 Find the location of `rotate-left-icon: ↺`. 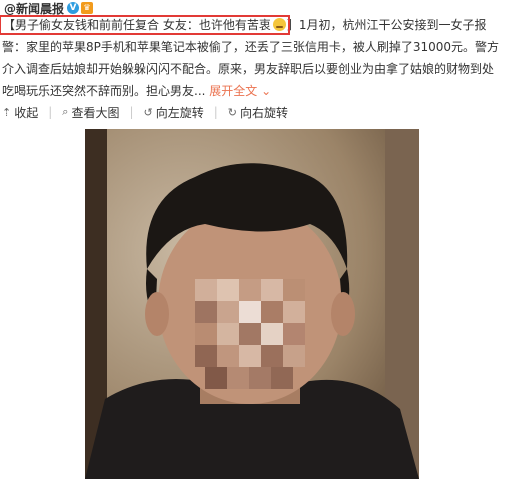

rotate-left-icon: ↺ is located at coordinates (148, 112).